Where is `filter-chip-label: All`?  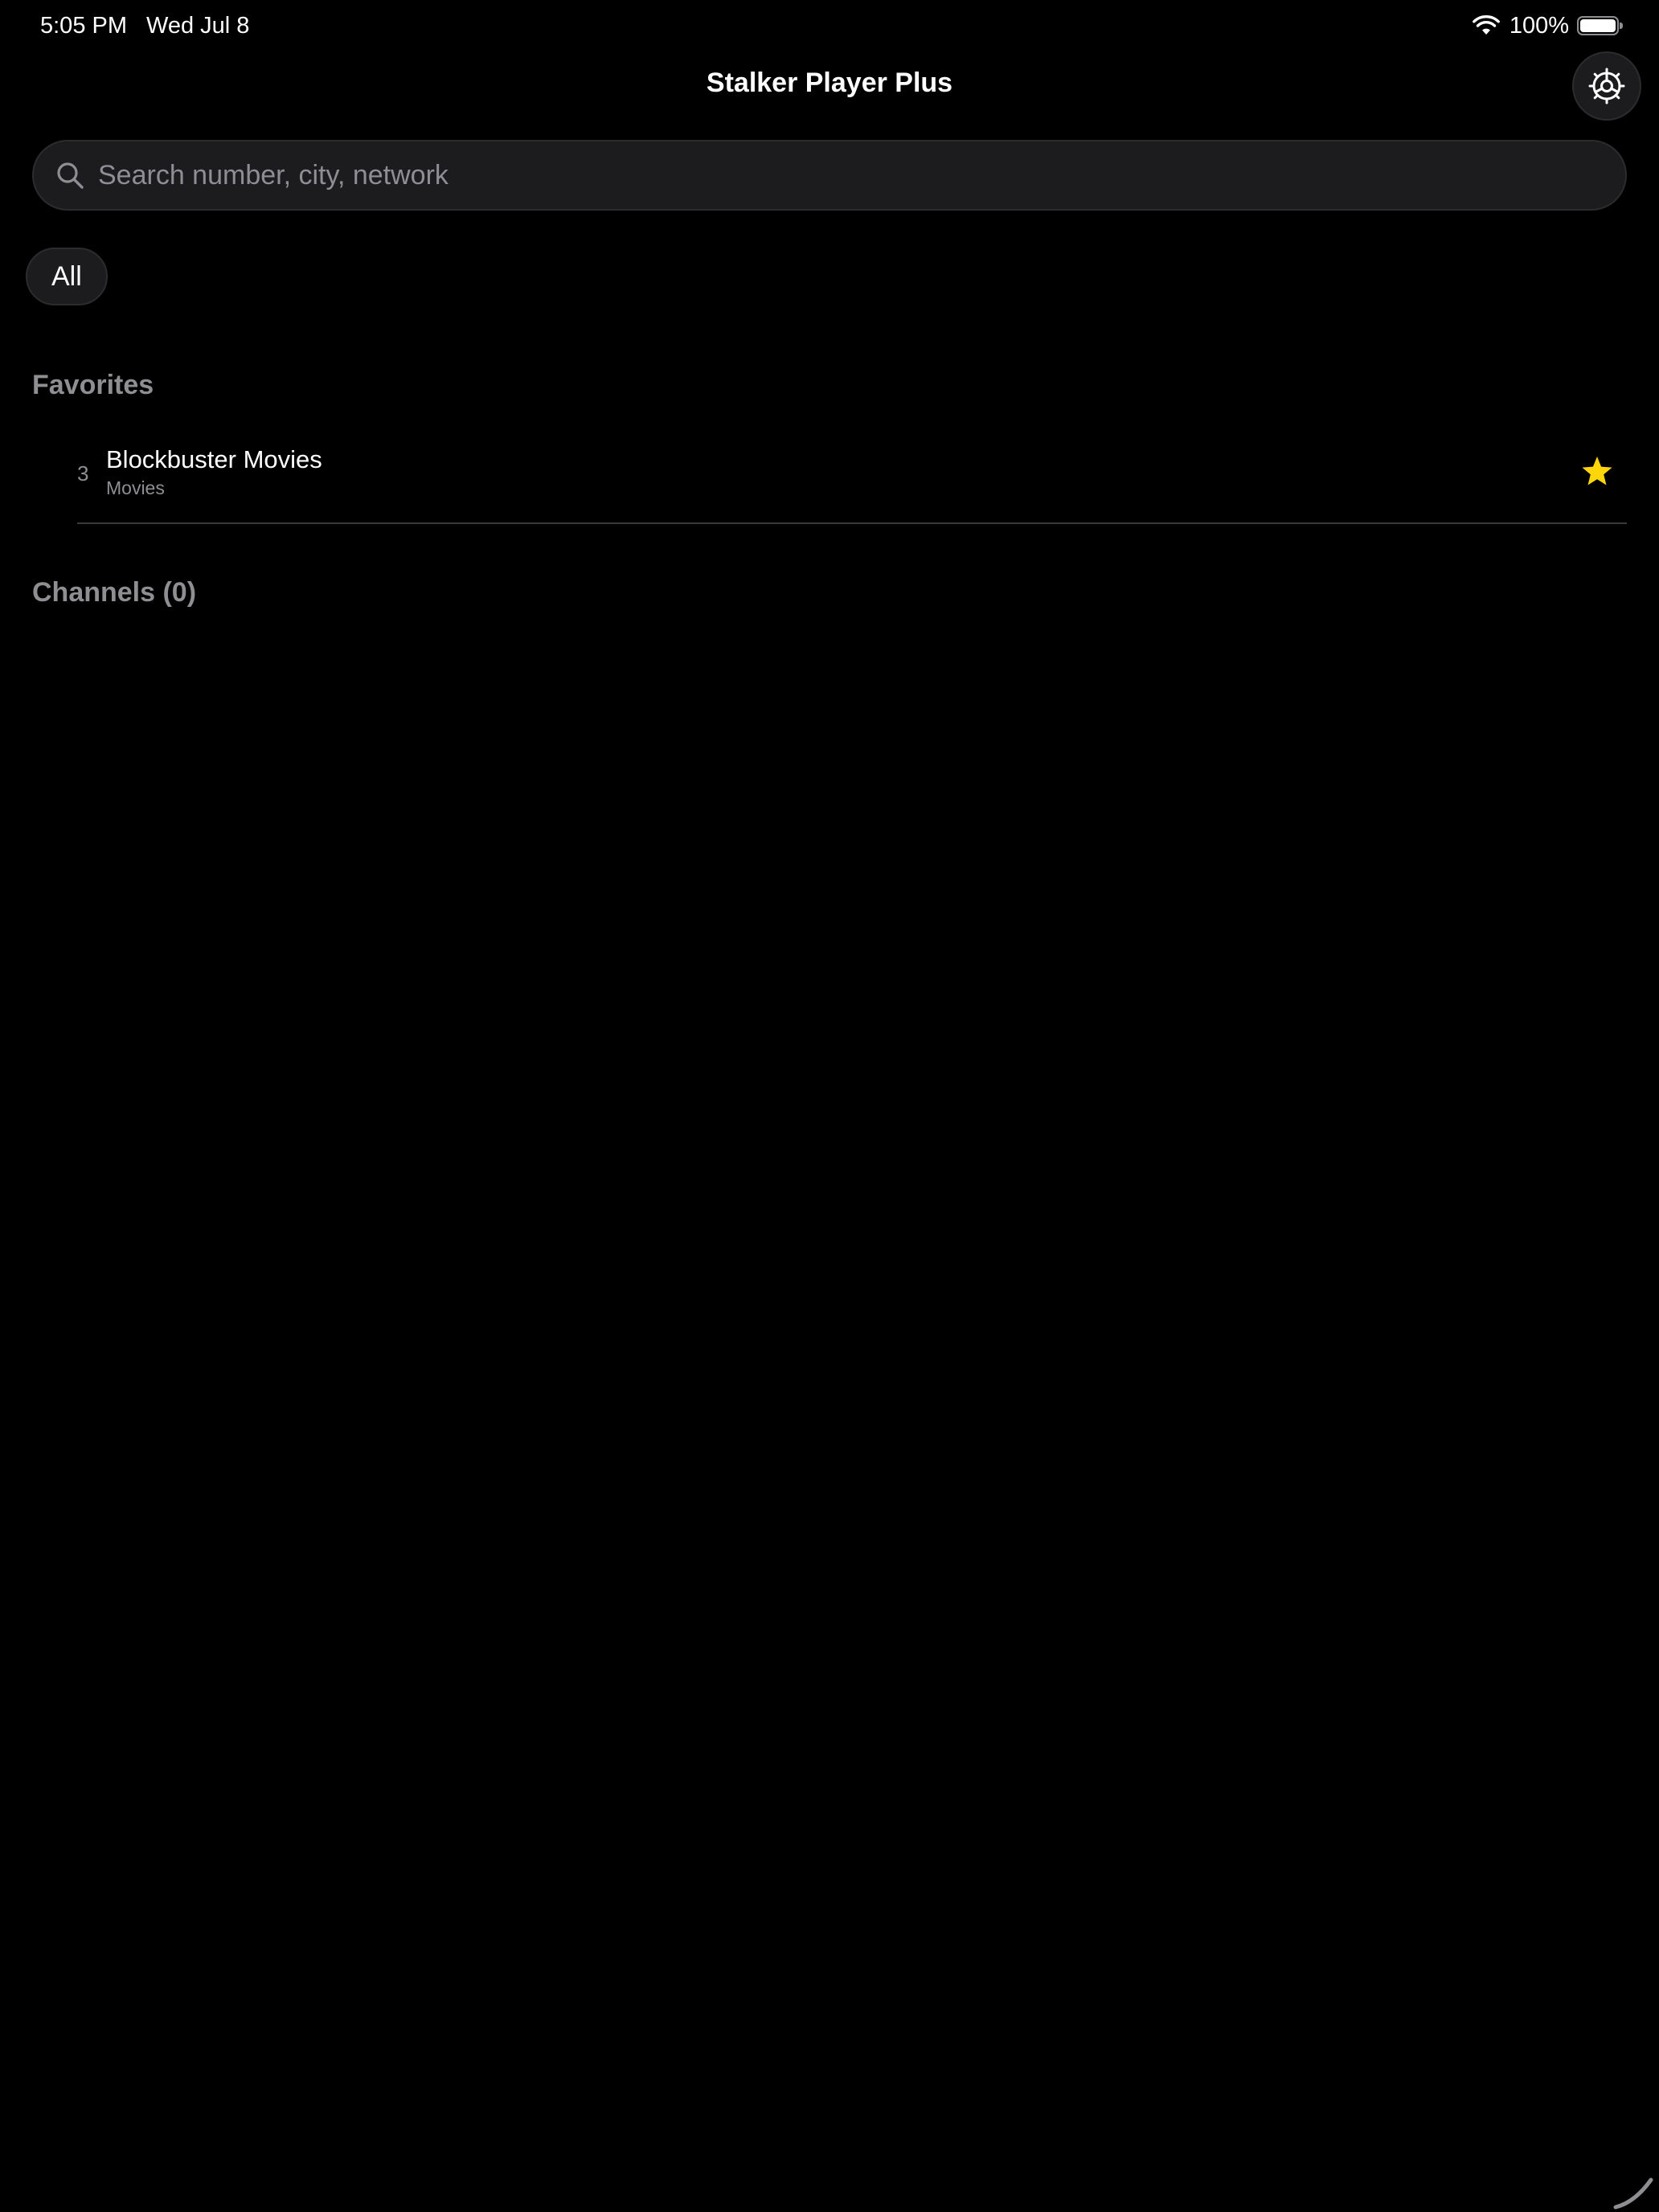 filter-chip-label: All is located at coordinates (66, 276).